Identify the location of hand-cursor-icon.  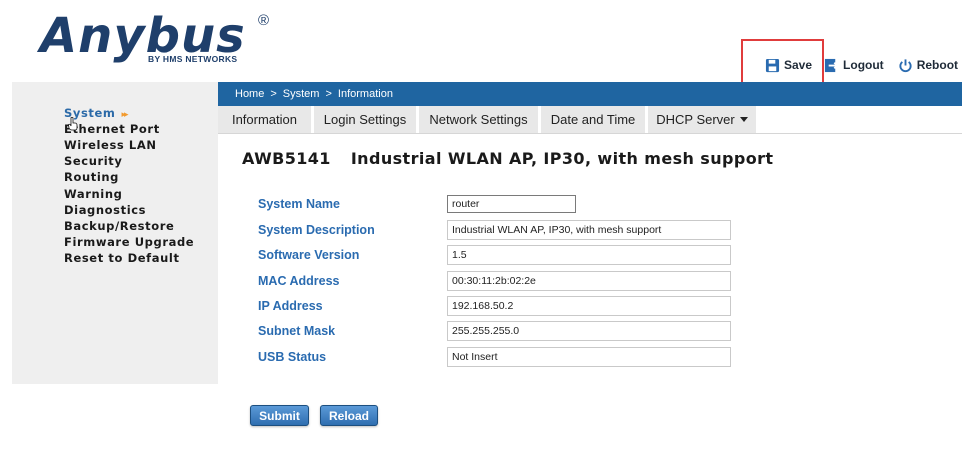
(73, 126).